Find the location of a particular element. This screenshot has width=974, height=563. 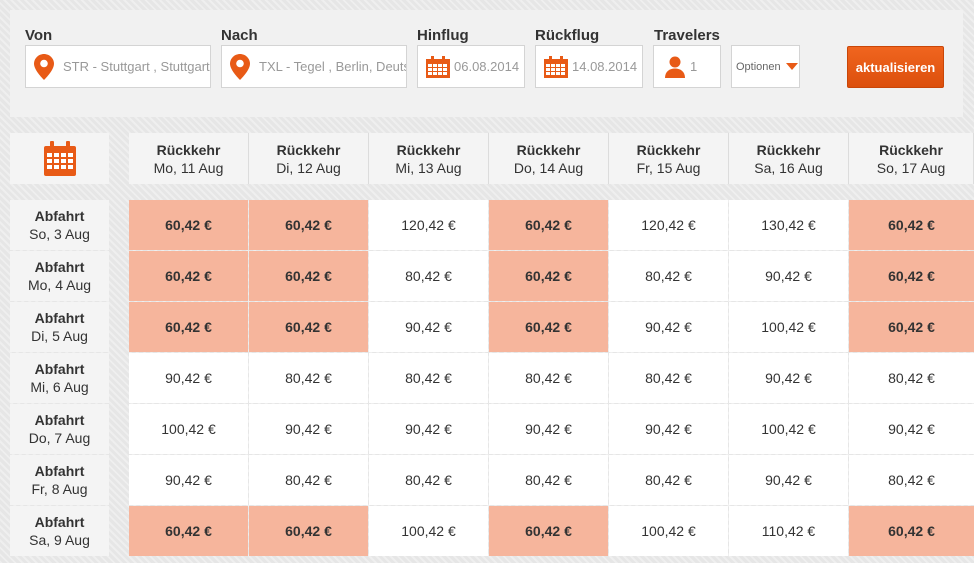

return-date-header: Rückkehr Mo, 11 Aug is located at coordinates (189, 158).